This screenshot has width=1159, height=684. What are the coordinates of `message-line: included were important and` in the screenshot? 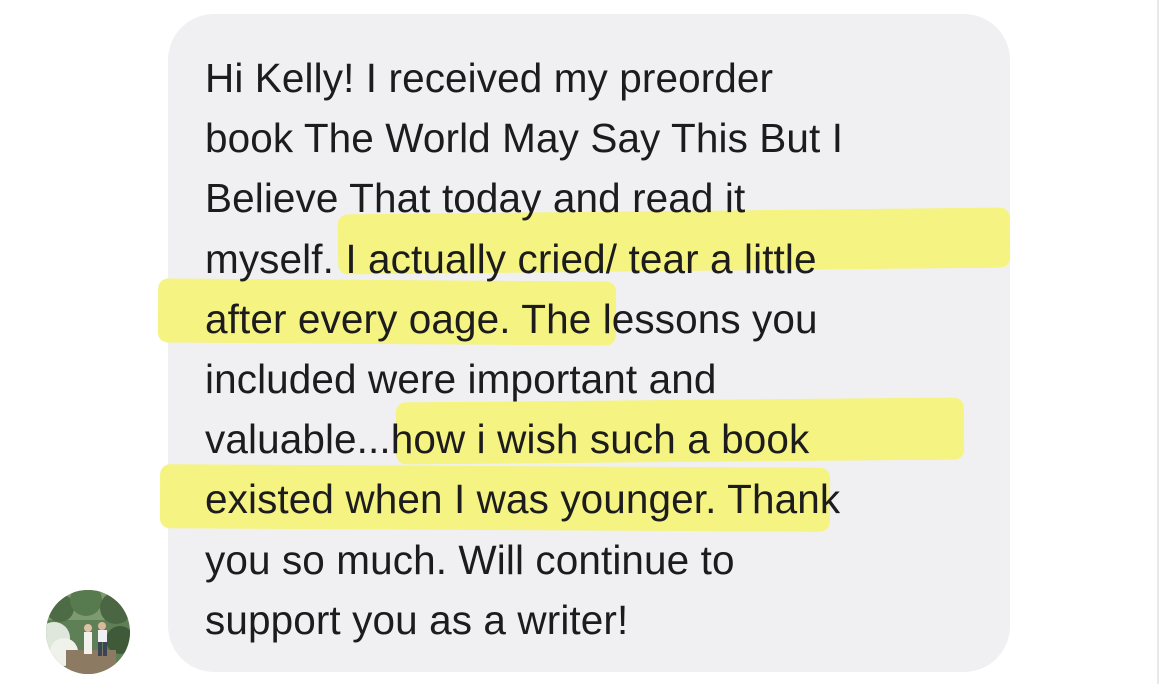 It's located at (461, 379).